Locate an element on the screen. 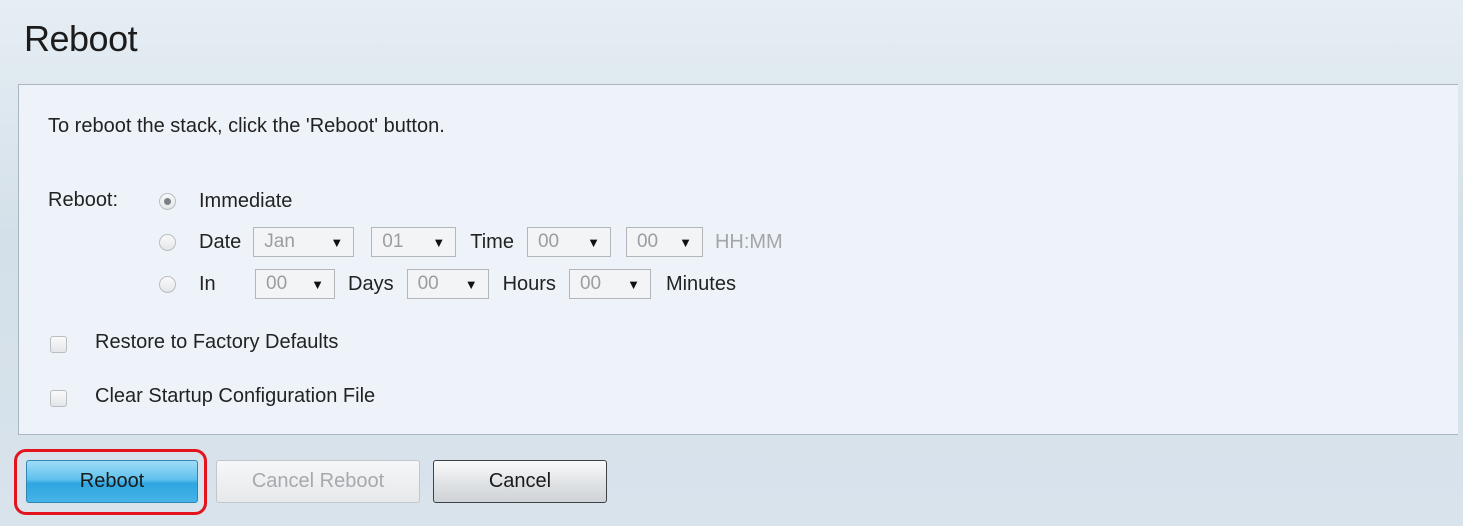  option-date-row: Date Jan ▼ 01 ▼ Time 00 ▼ 00 ▼ HH:MM is located at coordinates (471, 242).